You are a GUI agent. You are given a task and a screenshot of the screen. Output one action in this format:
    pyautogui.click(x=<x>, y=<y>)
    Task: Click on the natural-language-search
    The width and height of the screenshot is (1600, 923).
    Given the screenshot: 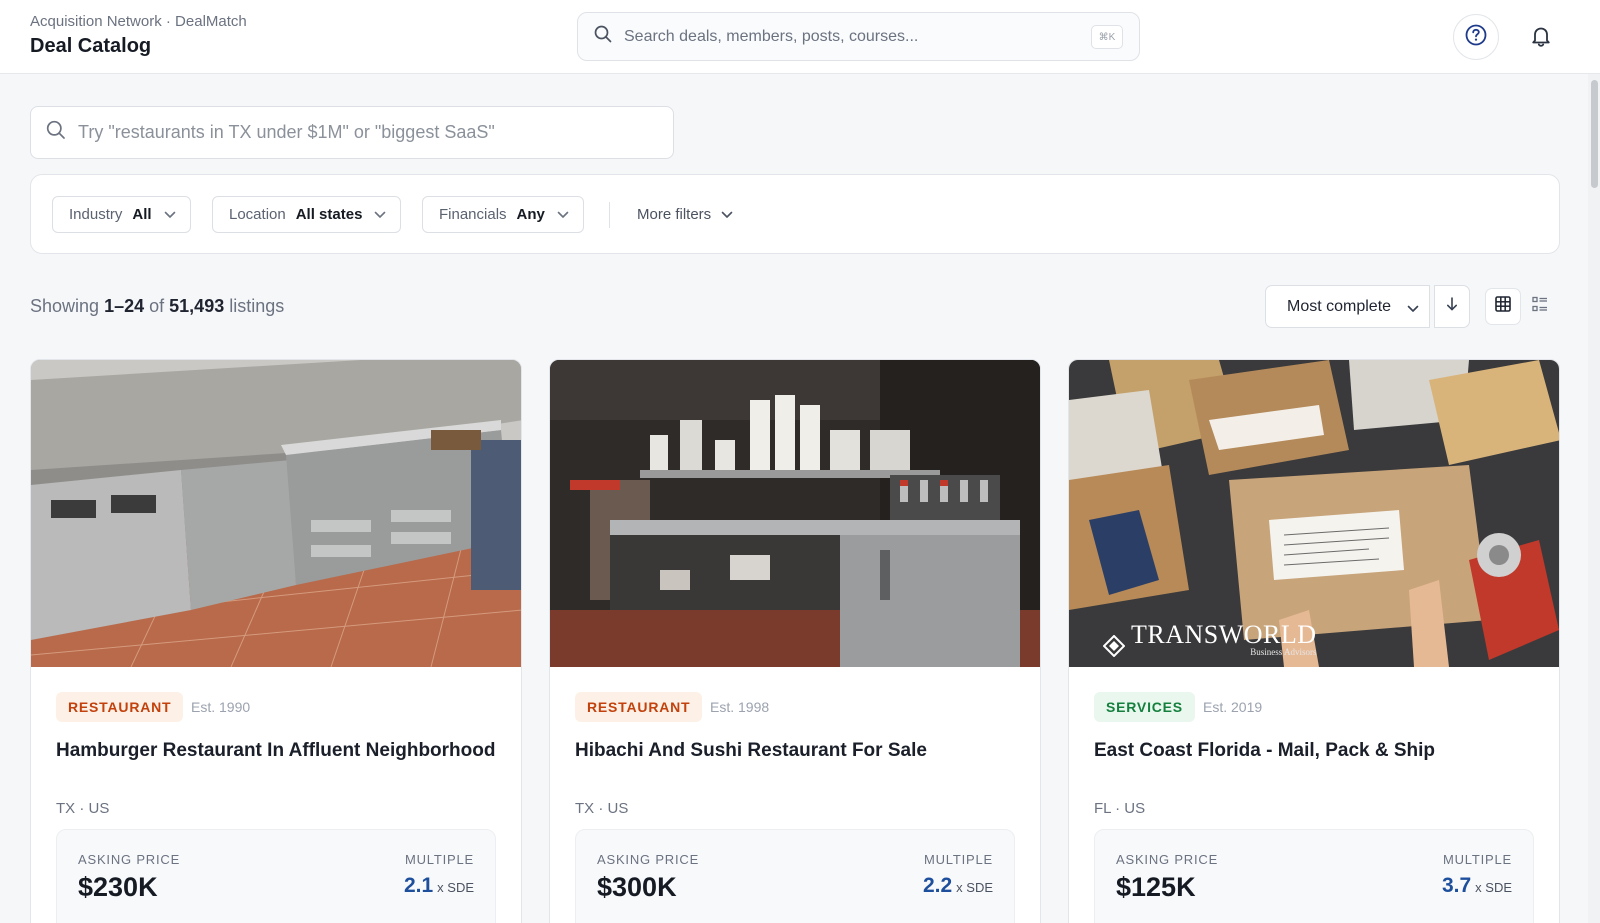 What is the action you would take?
    pyautogui.click(x=352, y=132)
    